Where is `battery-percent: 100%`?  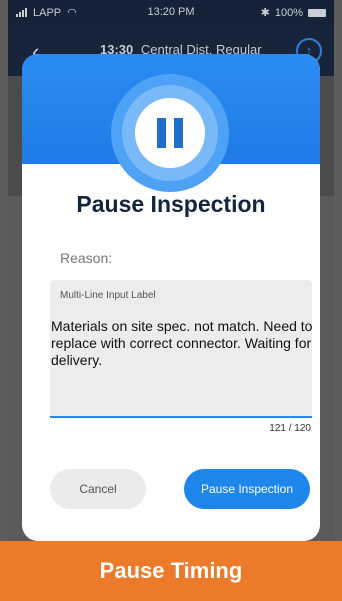 battery-percent: 100% is located at coordinates (288, 12).